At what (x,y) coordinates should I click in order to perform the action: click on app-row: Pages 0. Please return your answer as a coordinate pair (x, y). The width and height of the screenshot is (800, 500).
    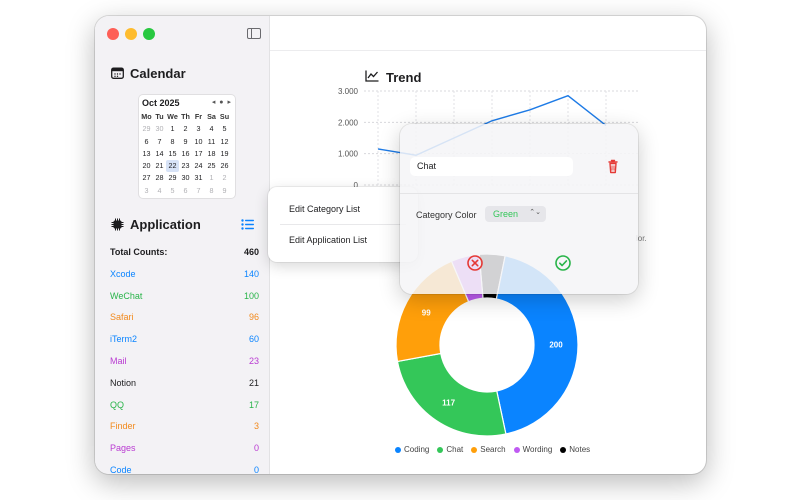
    Looking at the image, I should click on (184, 452).